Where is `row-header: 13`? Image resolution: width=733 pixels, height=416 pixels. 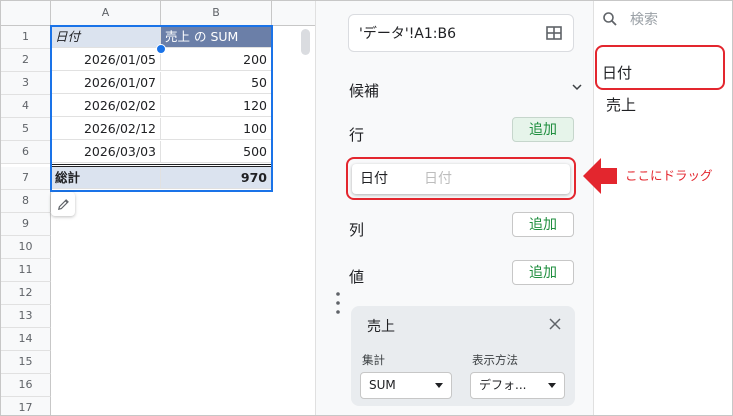
row-header: 13 is located at coordinates (26, 316).